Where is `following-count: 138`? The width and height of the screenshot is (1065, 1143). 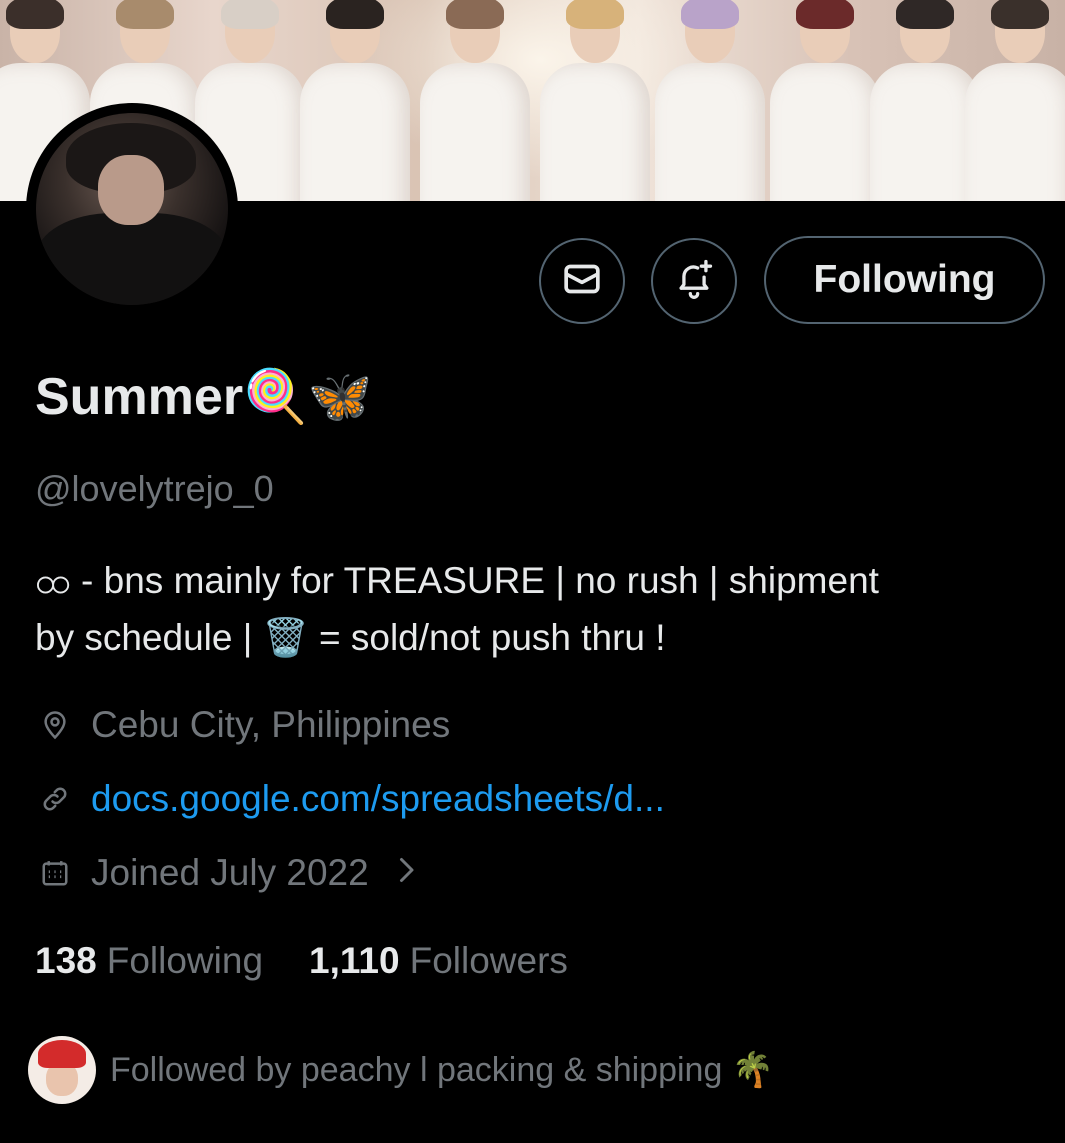 following-count: 138 is located at coordinates (66, 960).